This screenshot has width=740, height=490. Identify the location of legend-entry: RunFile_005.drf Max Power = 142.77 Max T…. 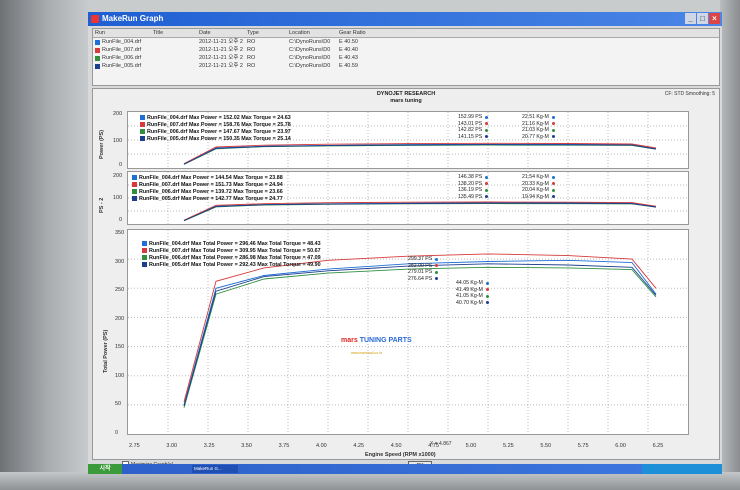
(207, 198).